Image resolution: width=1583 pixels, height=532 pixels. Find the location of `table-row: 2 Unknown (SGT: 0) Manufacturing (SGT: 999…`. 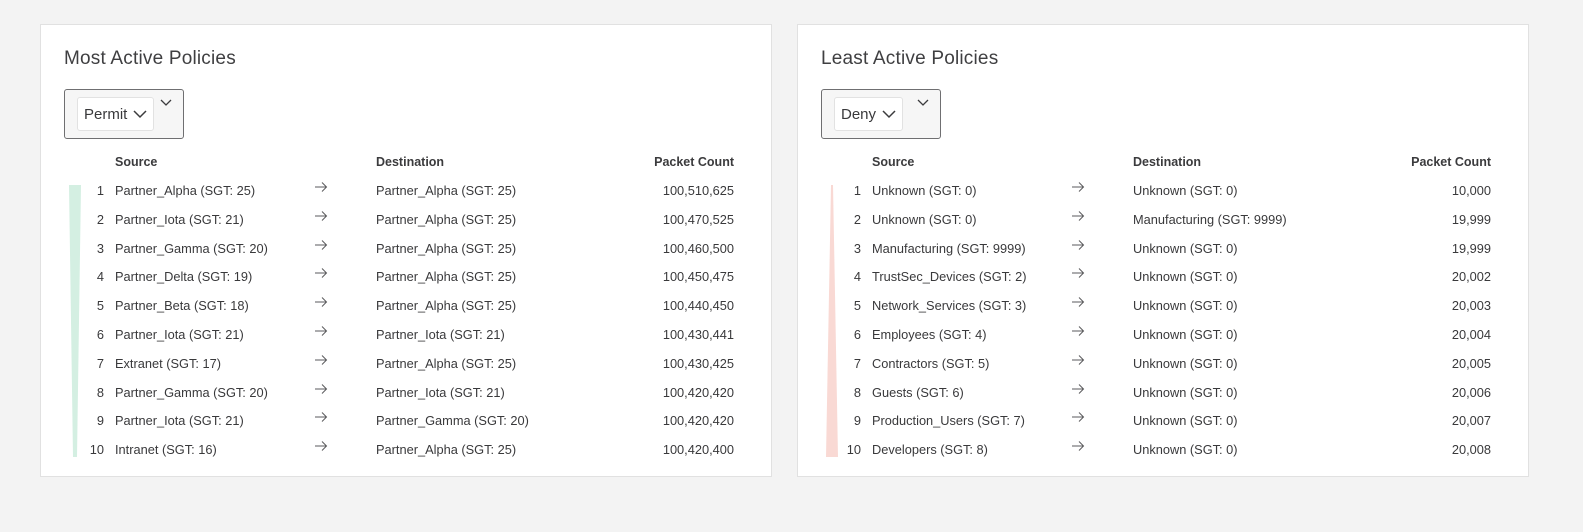

table-row: 2 Unknown (SGT: 0) Manufacturing (SGT: 999… is located at coordinates (1163, 219).